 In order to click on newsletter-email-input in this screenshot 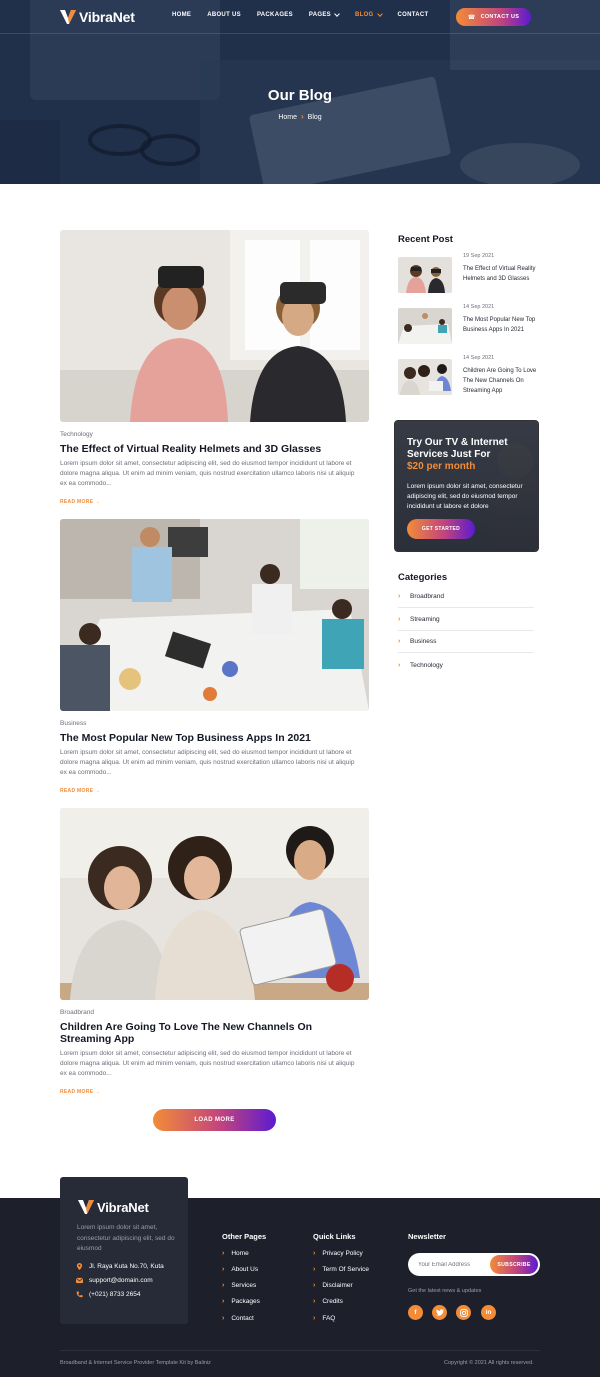, I will do `click(456, 1264)`.